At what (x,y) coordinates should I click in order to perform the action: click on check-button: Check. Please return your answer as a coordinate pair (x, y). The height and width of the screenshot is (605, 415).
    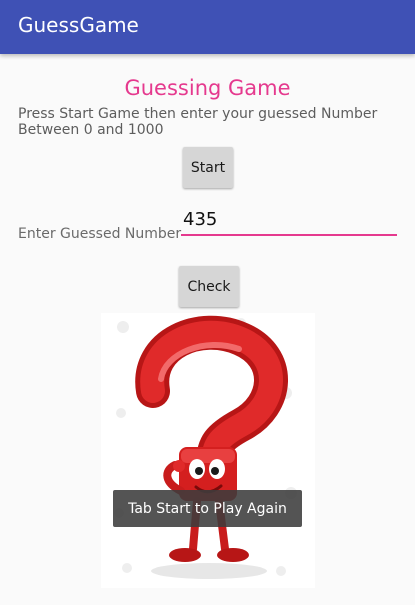
    Looking at the image, I should click on (209, 286).